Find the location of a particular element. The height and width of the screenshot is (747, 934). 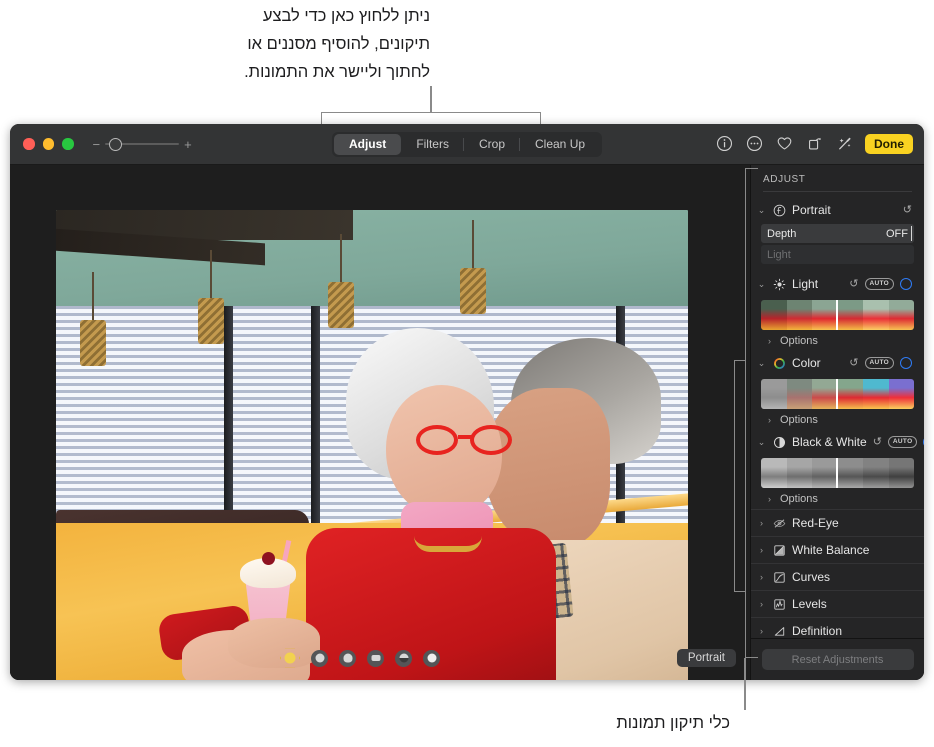

favorite-icon is located at coordinates (784, 143).